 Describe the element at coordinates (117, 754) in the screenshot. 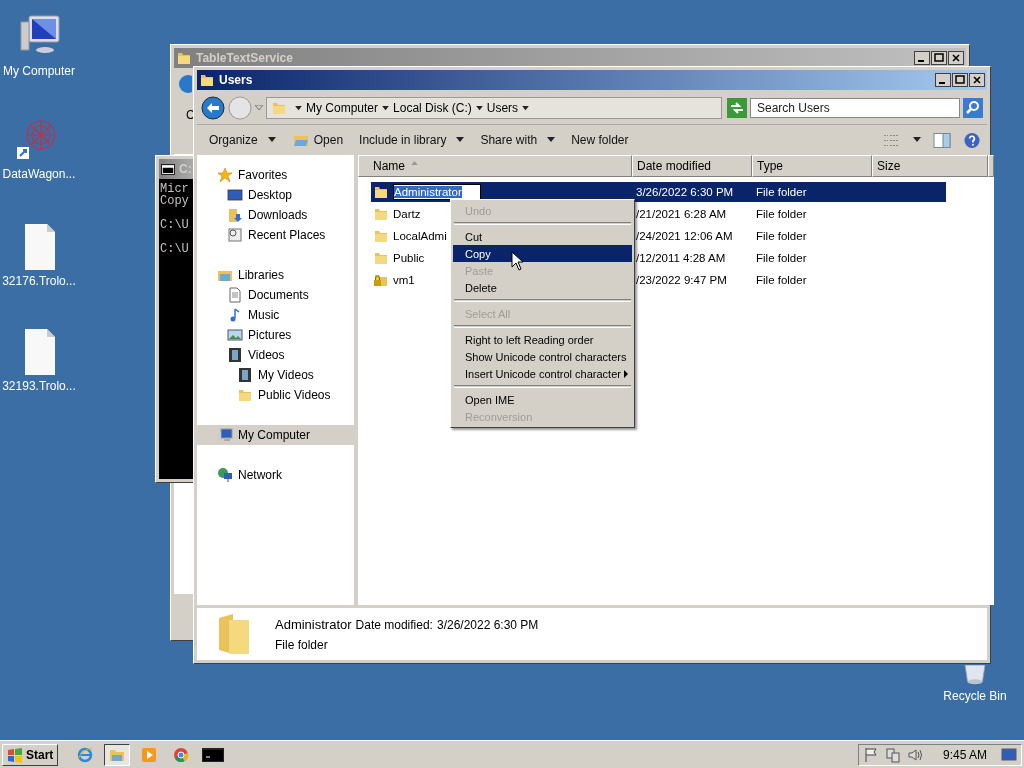

I see `taskbar-button` at that location.